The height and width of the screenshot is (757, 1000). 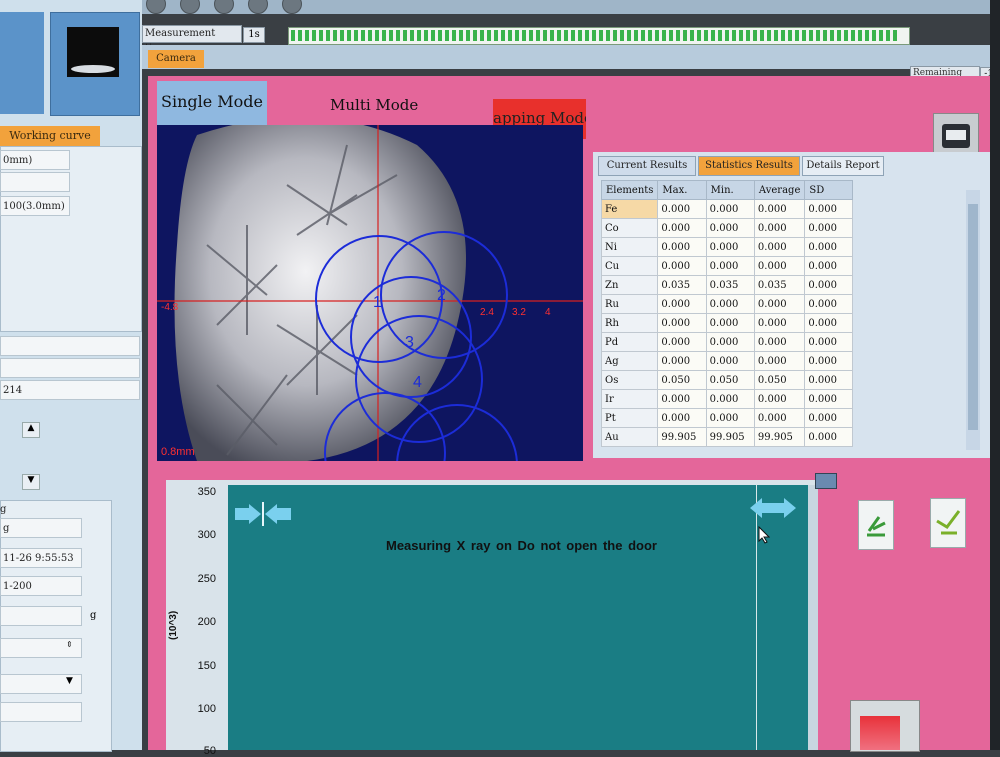 I want to click on left-field-1: 0mm), so click(x=35, y=160).